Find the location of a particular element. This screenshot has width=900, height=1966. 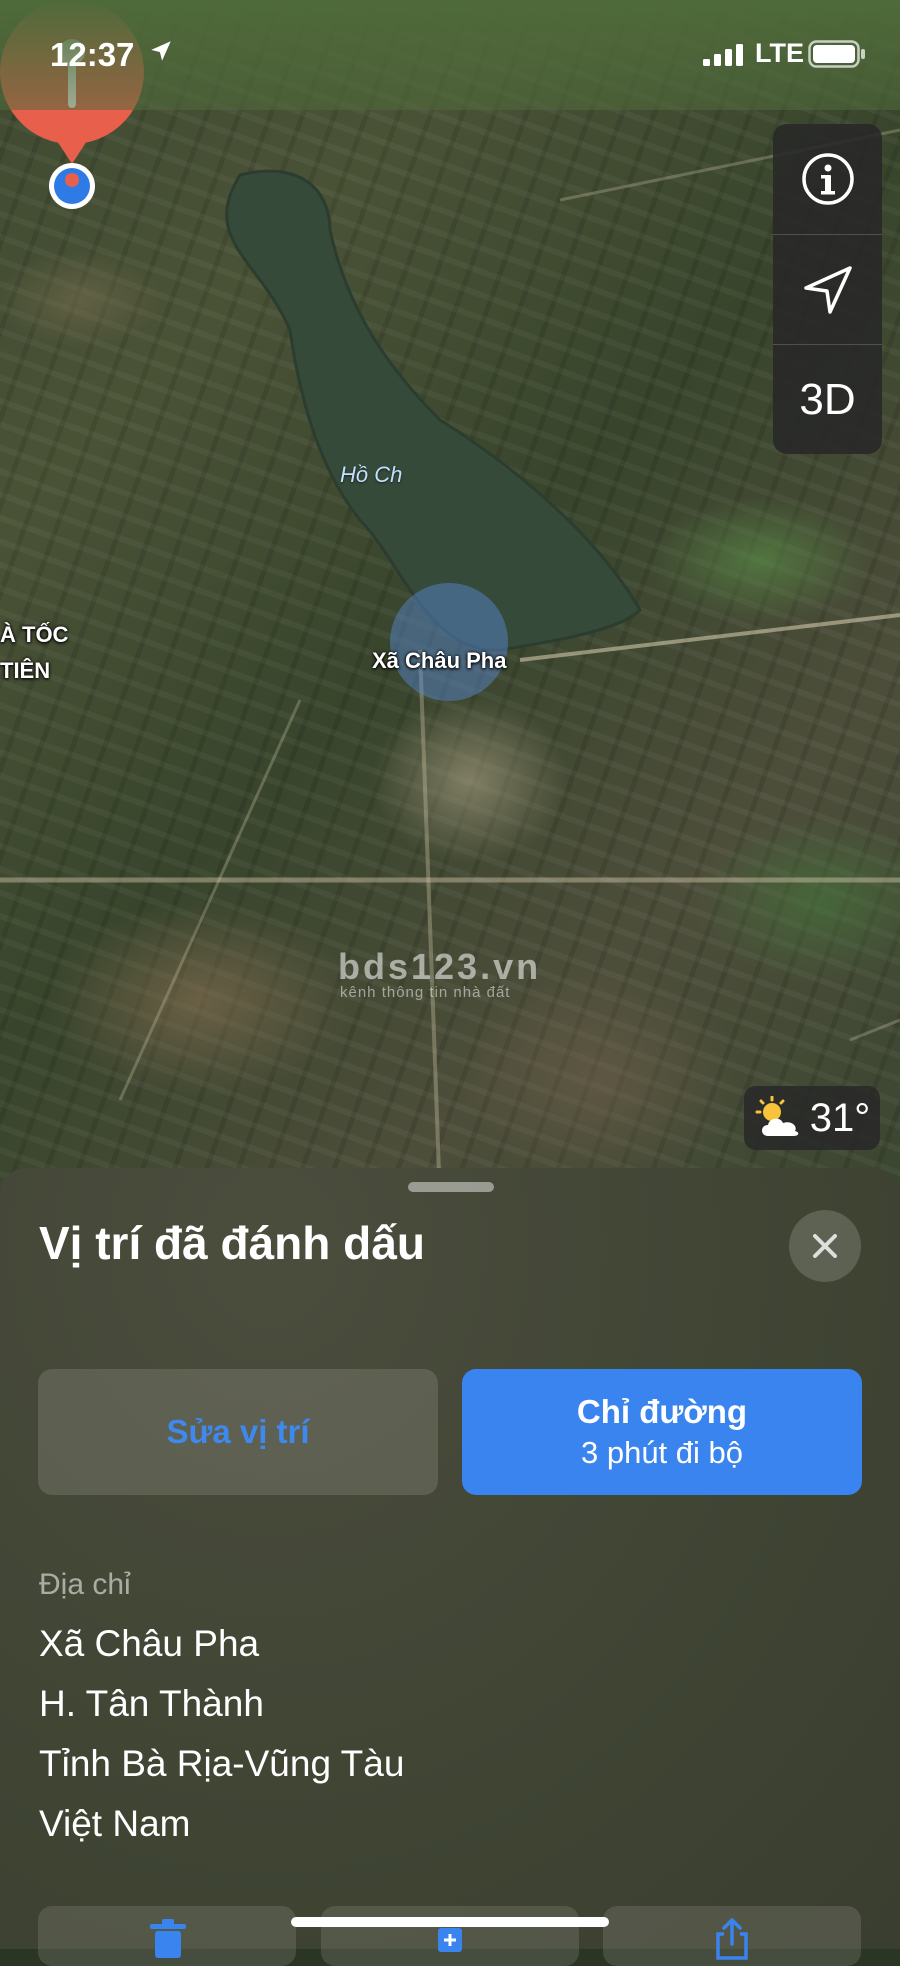

info-icon is located at coordinates (827, 179).